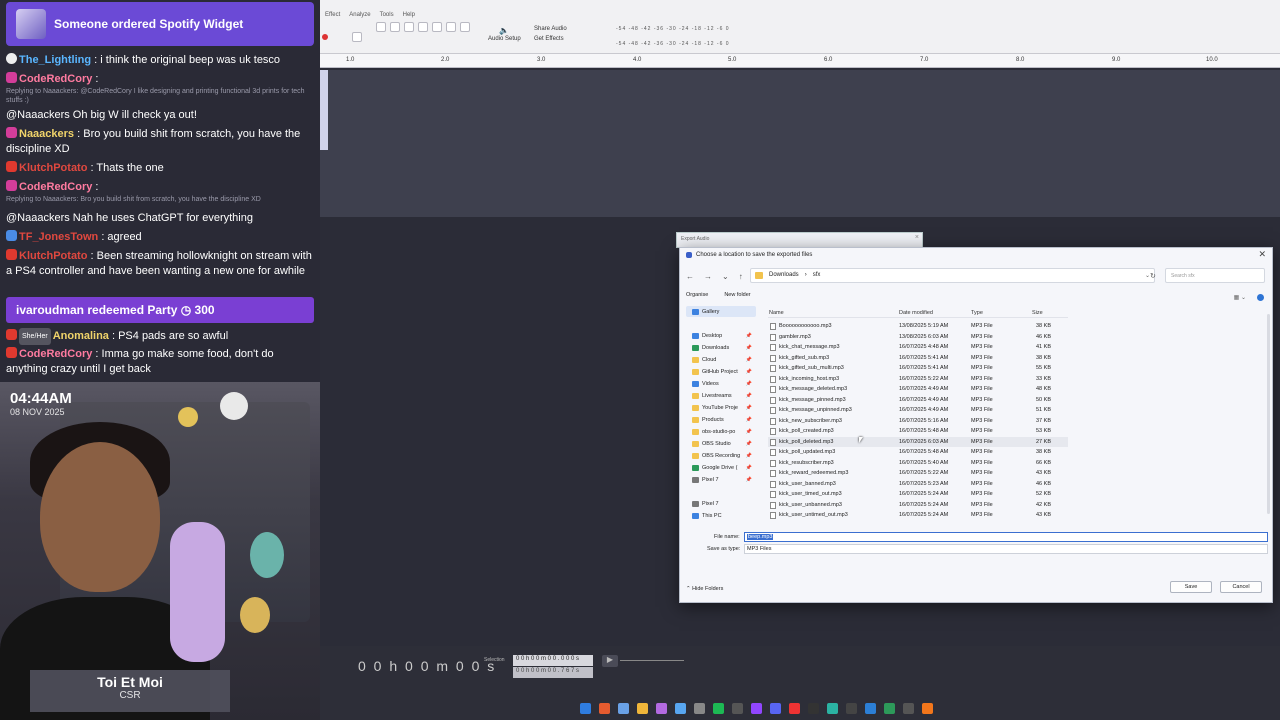 This screenshot has width=1280, height=720. Describe the element at coordinates (387, 15) in the screenshot. I see `menu-tools: Tools` at that location.